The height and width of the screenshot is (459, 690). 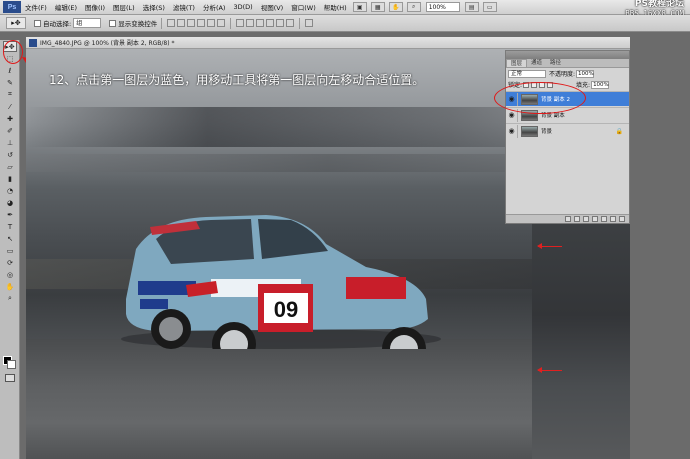 What do you see at coordinates (309, 23) in the screenshot?
I see `auto-align-icon` at bounding box center [309, 23].